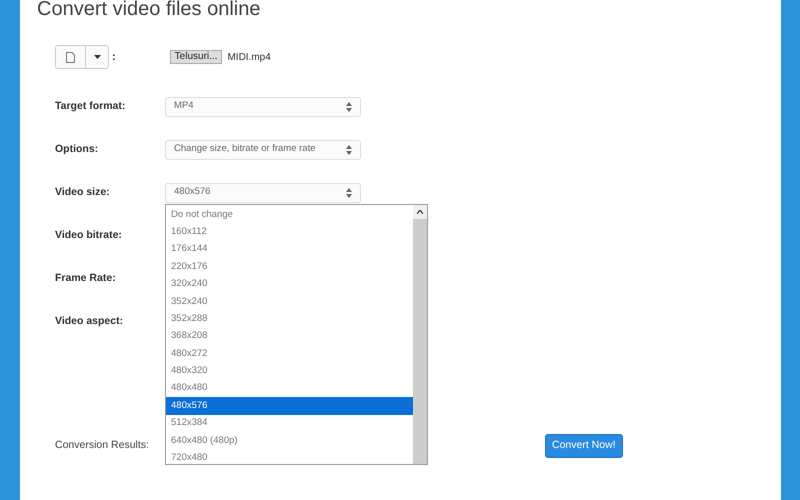  I want to click on document-icon, so click(70, 57).